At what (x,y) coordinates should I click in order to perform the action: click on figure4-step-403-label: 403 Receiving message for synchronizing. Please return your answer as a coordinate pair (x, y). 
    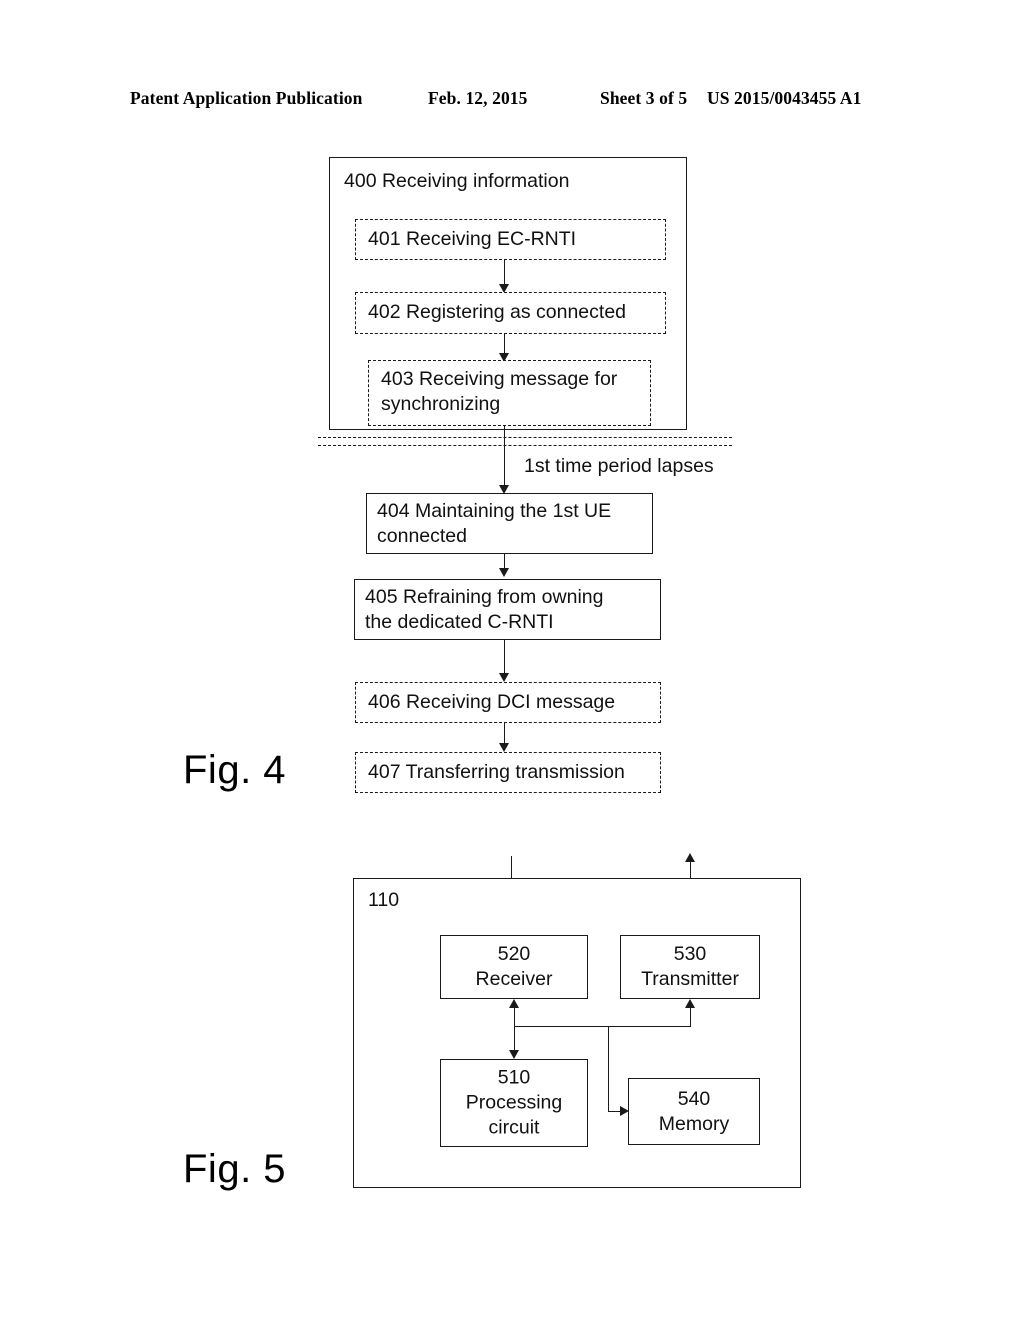
    Looking at the image, I should click on (499, 391).